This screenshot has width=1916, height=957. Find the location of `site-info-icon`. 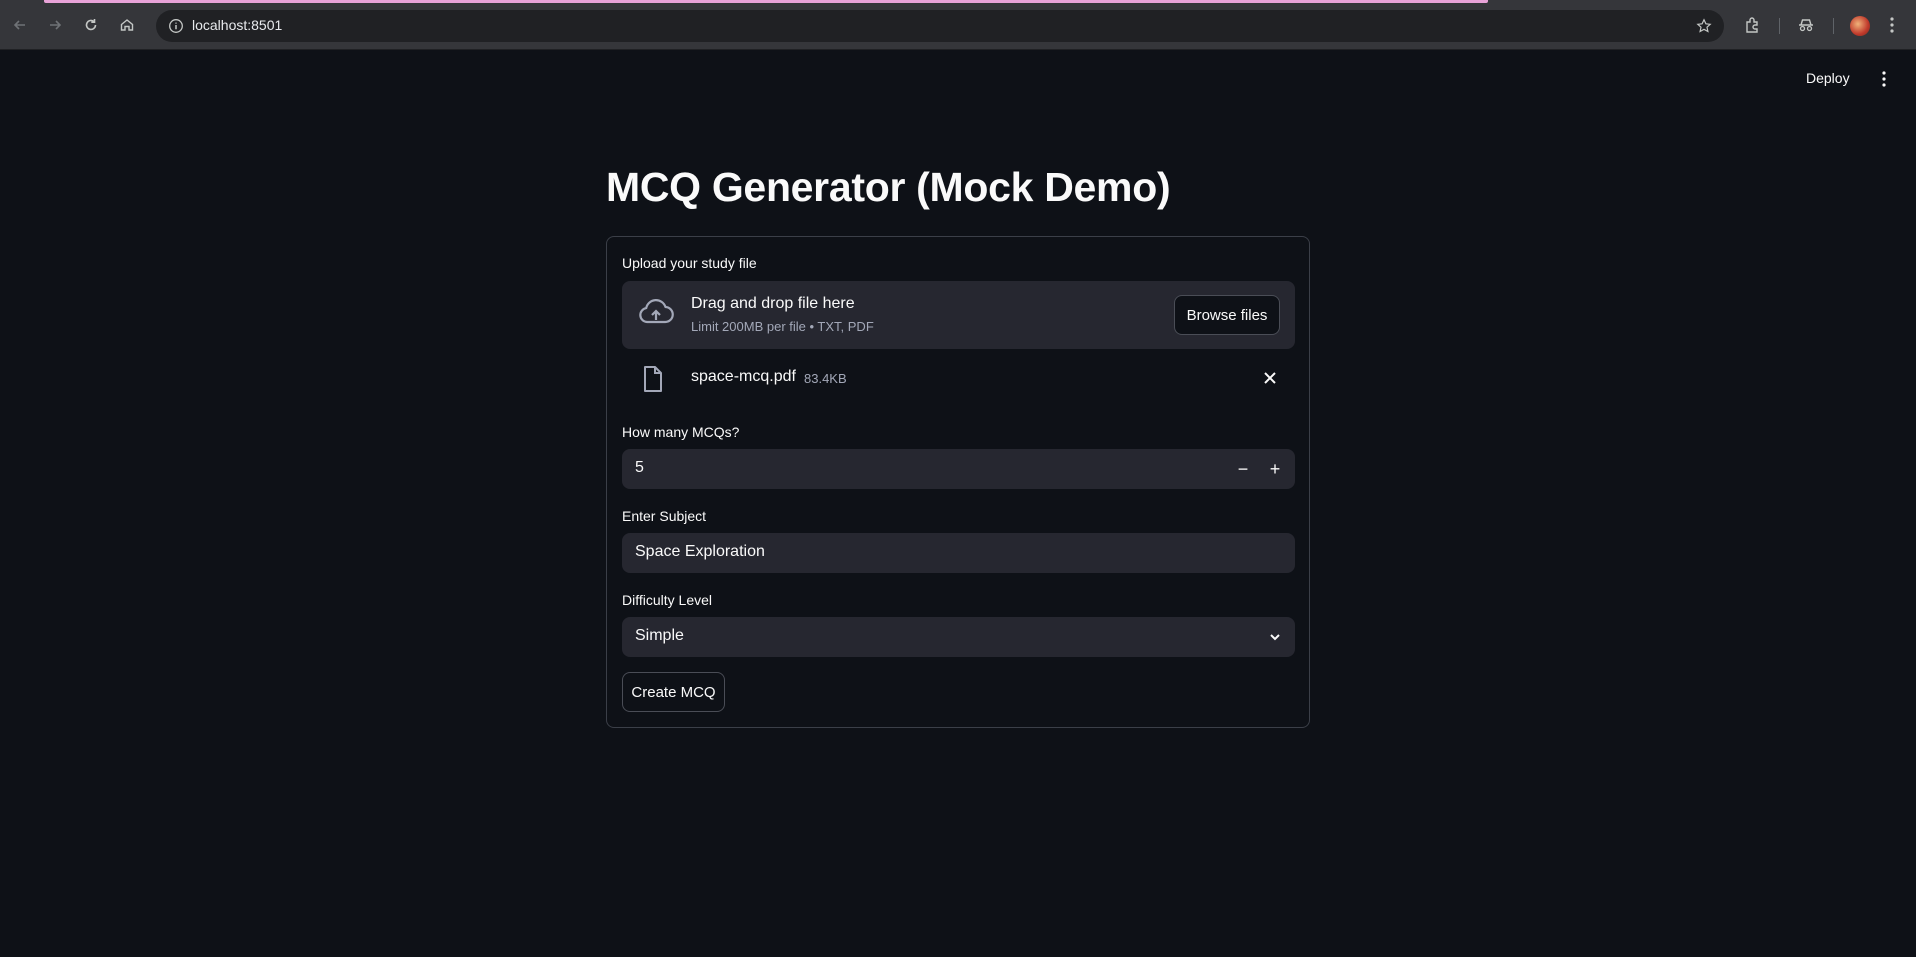

site-info-icon is located at coordinates (176, 26).